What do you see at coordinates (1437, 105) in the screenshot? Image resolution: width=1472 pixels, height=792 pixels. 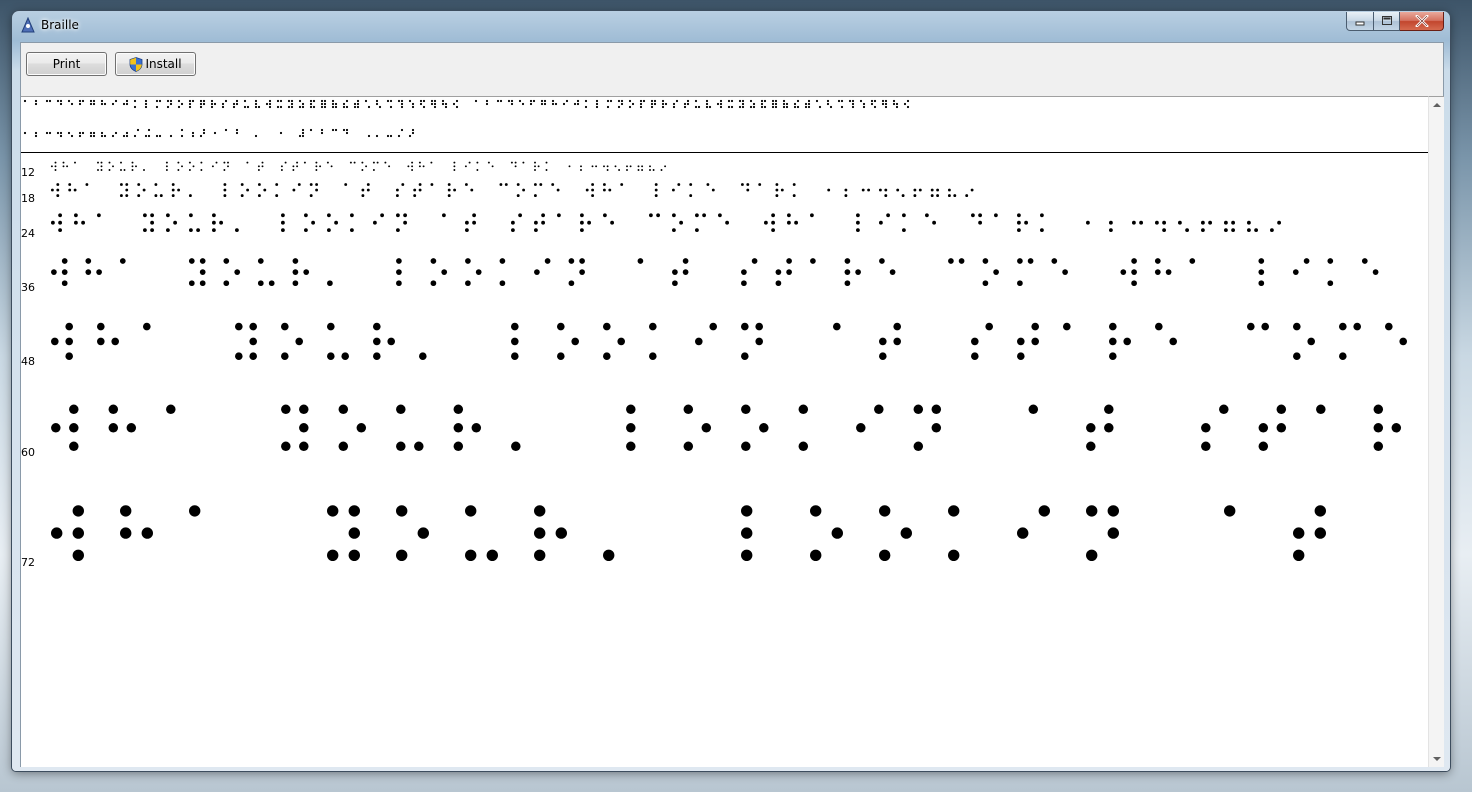 I see `scroll-up-arrow-icon` at bounding box center [1437, 105].